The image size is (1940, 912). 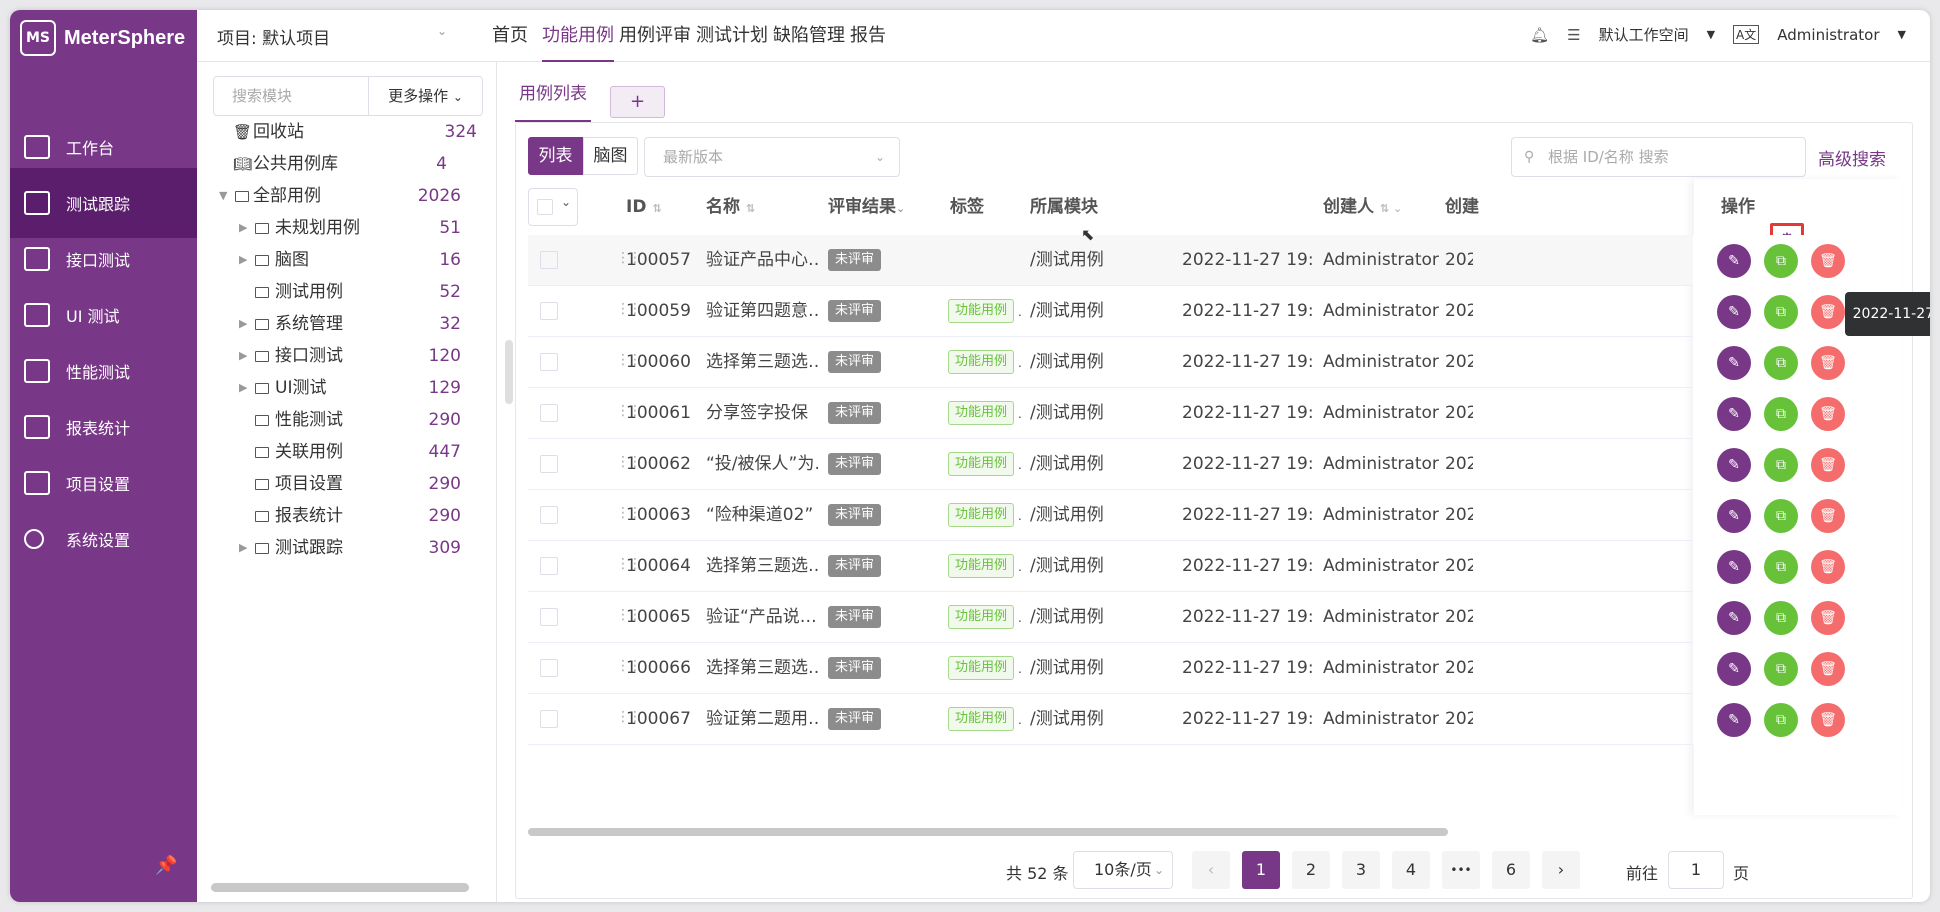 I want to click on tree-node-recycle: 🗑︎ 回收站 324, so click(x=347, y=132).